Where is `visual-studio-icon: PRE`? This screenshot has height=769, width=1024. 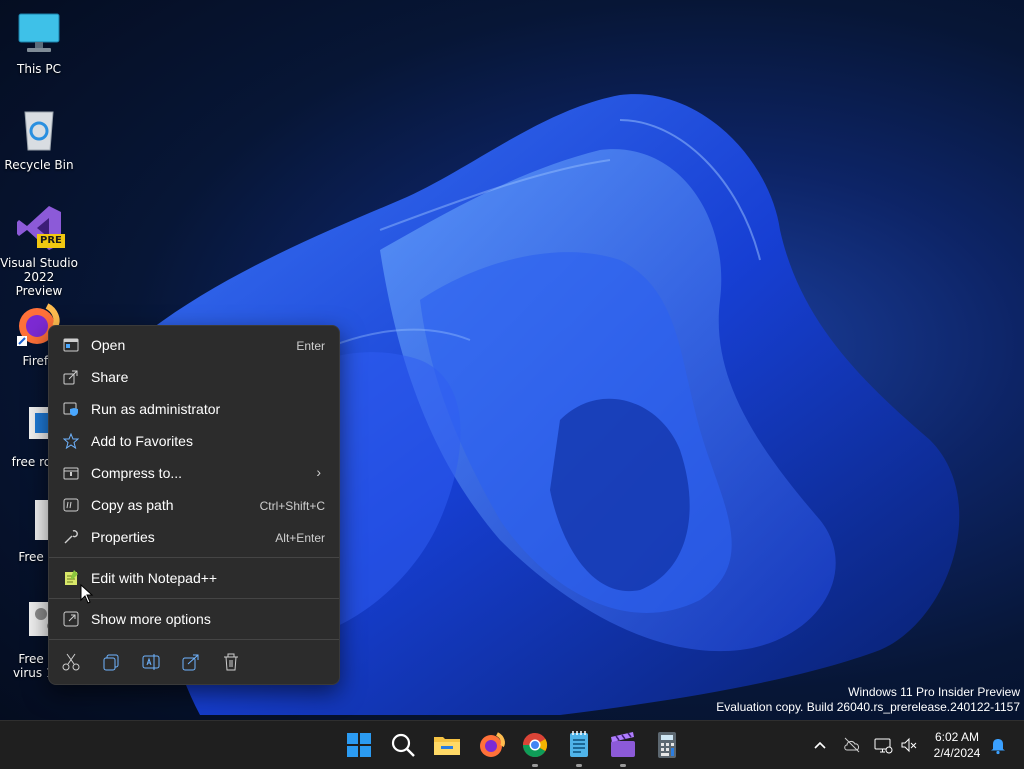 visual-studio-icon: PRE is located at coordinates (40, 228).